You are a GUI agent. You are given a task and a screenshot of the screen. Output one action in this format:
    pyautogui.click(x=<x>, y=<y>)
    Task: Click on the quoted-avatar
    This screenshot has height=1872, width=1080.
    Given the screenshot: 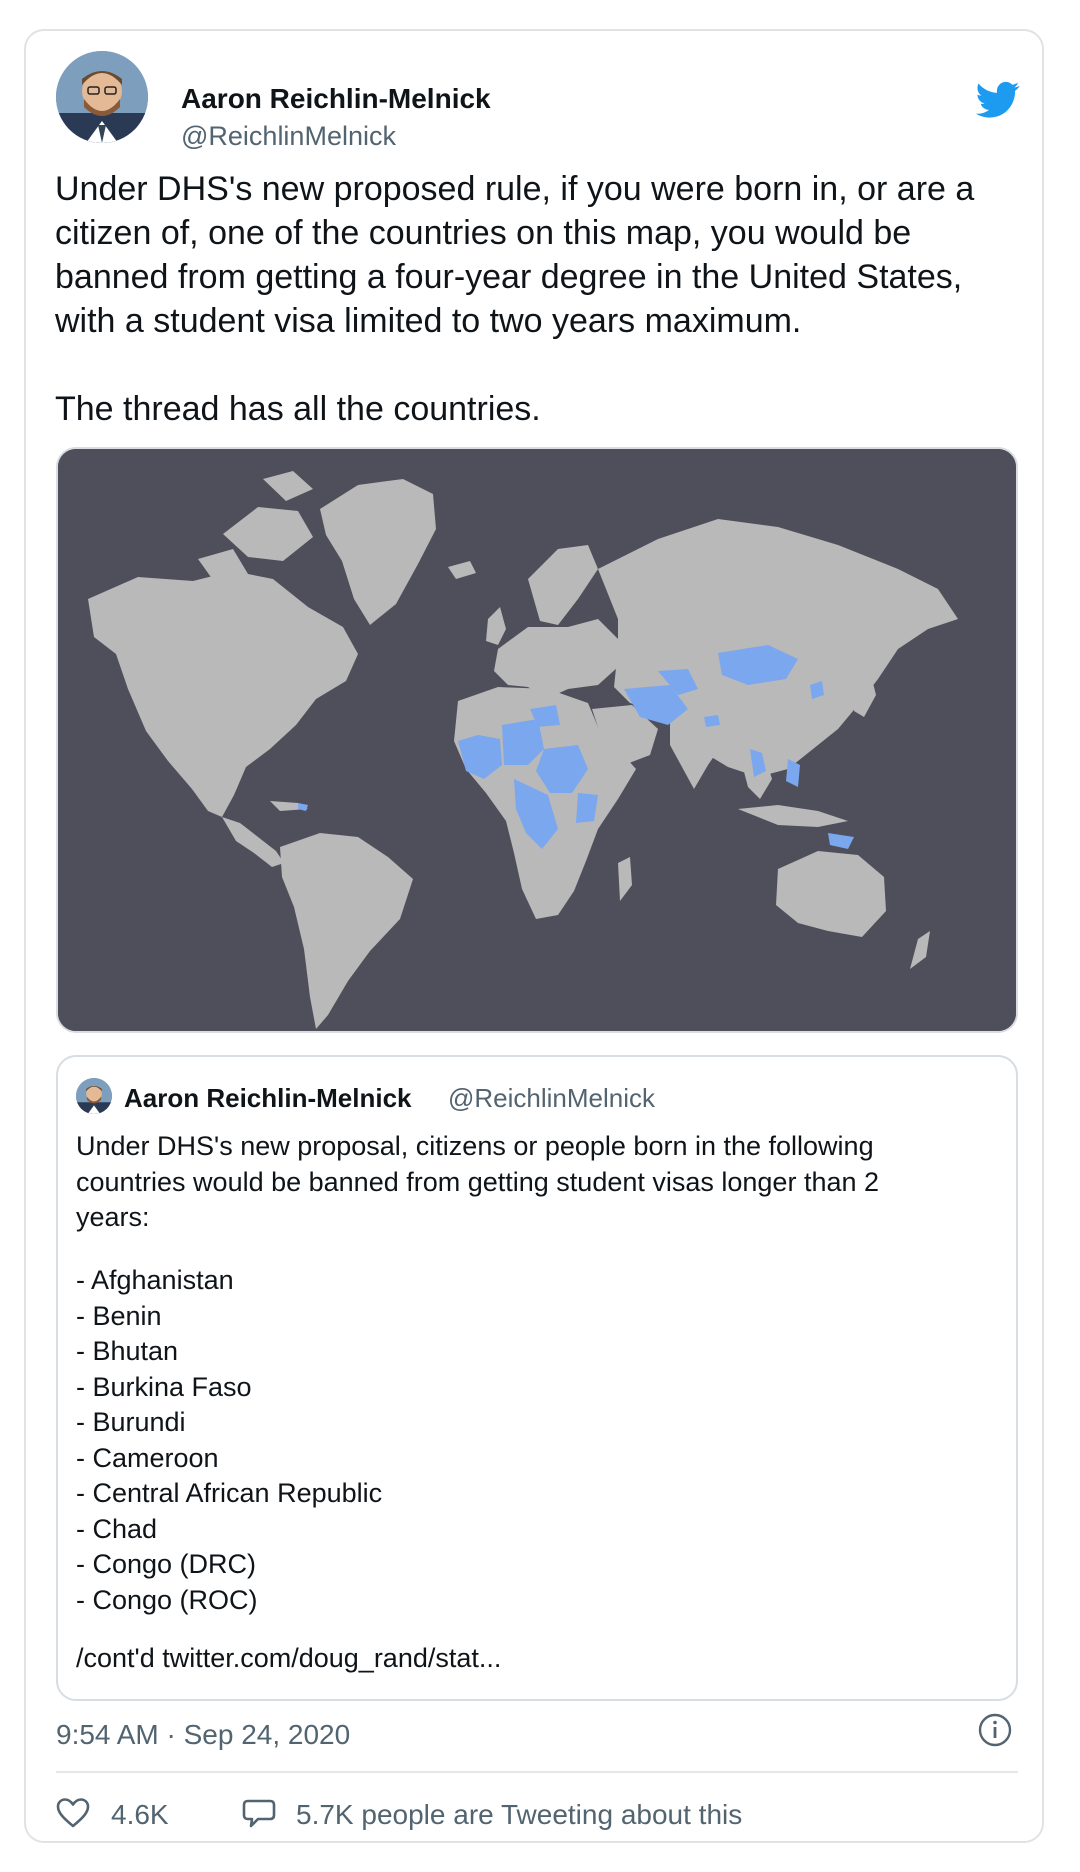 What is the action you would take?
    pyautogui.click(x=94, y=1096)
    